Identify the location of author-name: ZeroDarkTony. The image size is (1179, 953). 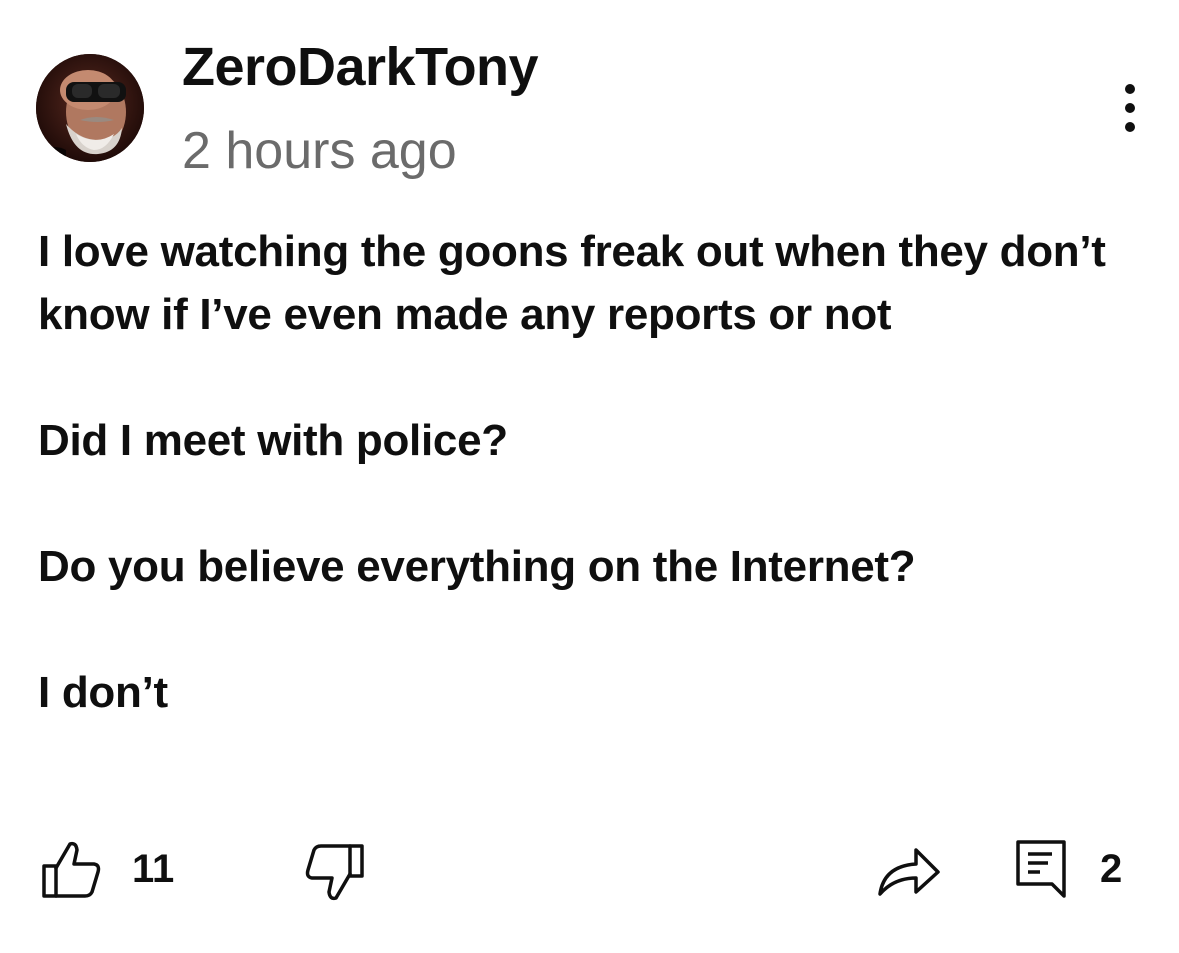
(360, 67).